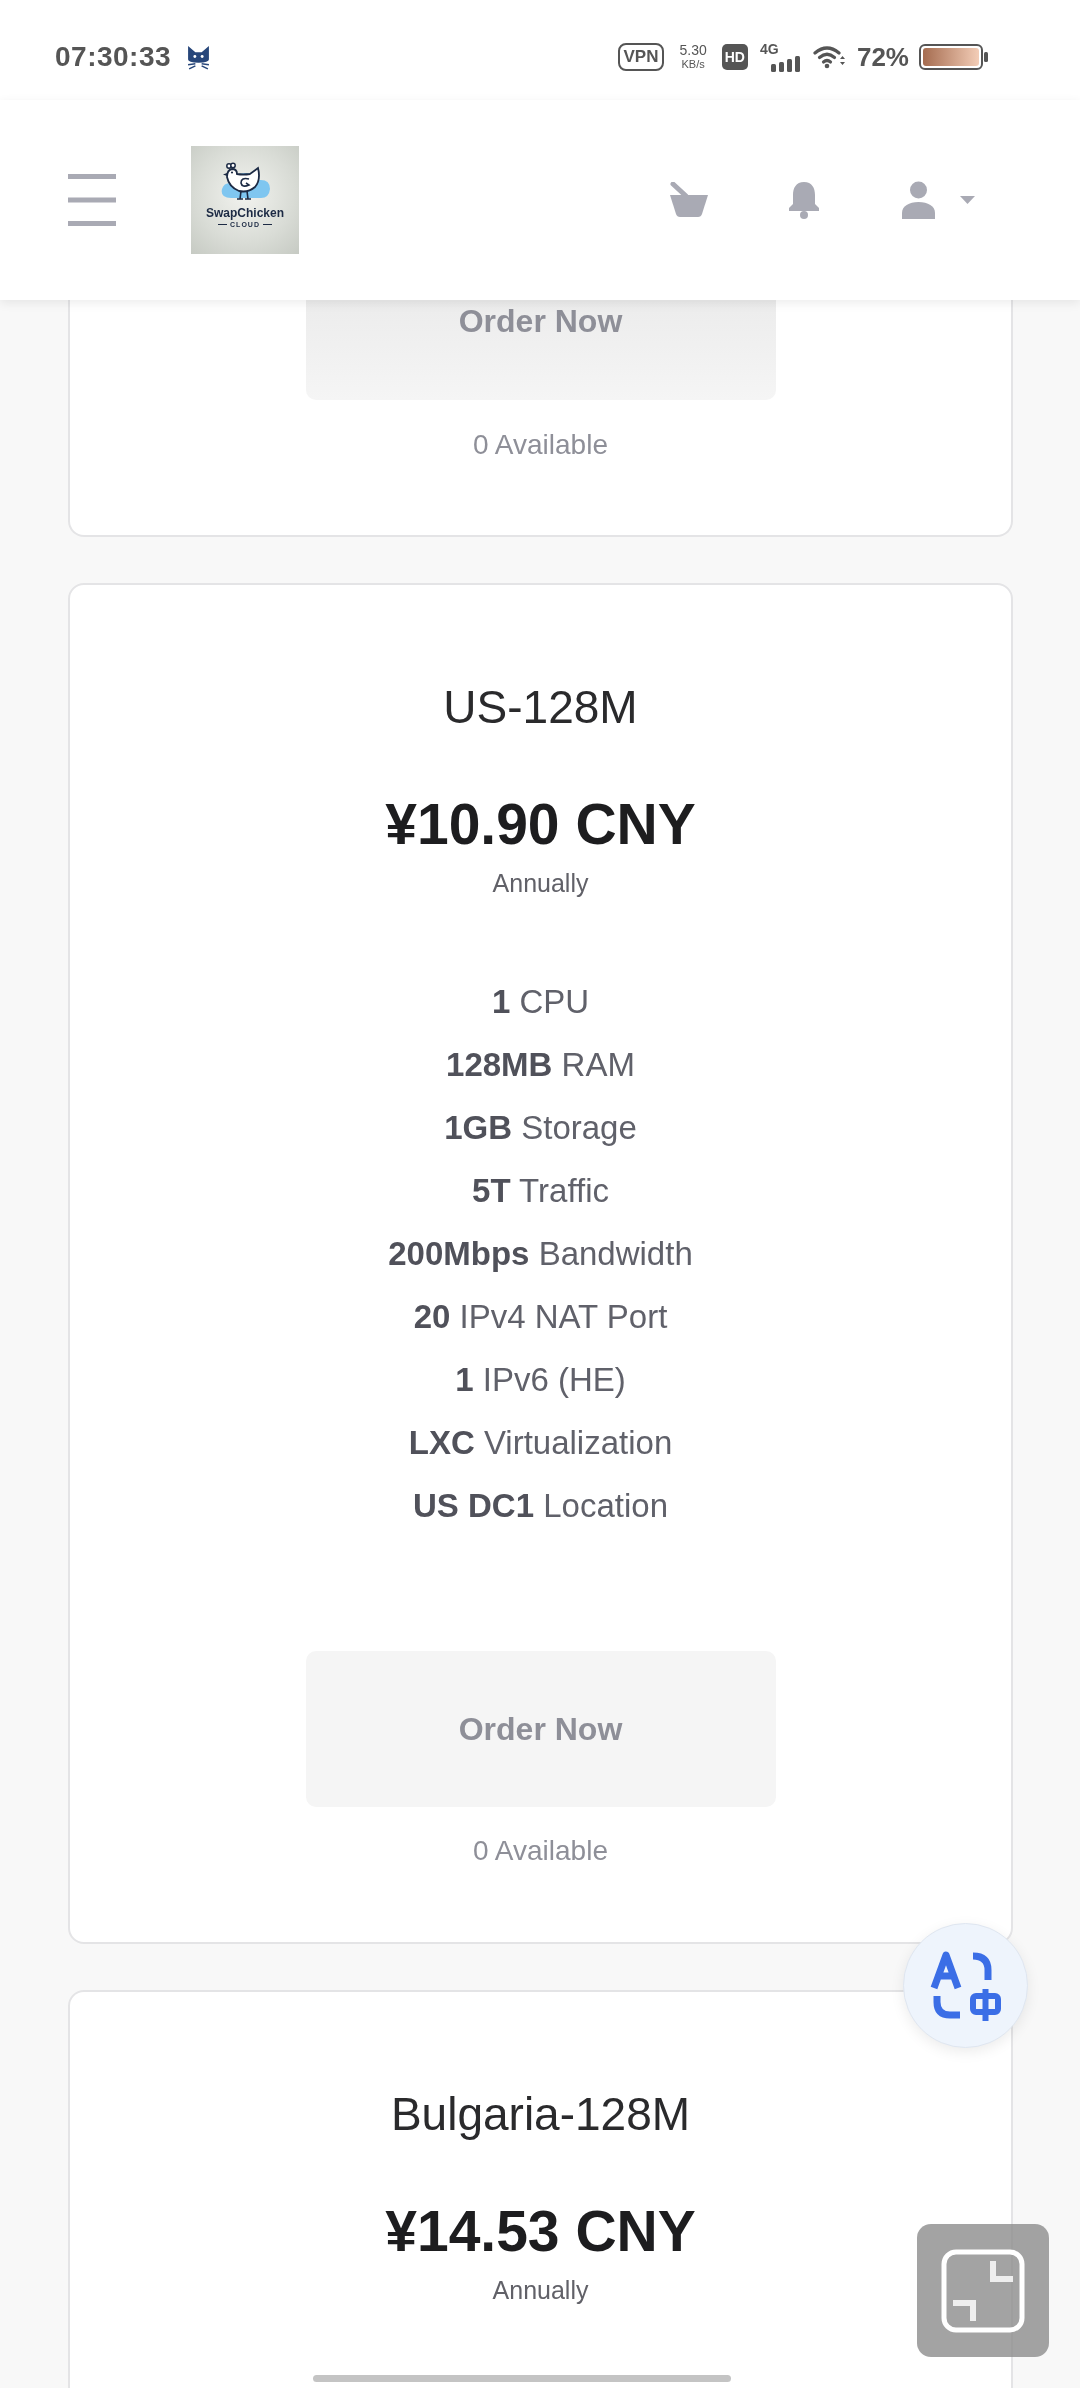  Describe the element at coordinates (540, 1065) in the screenshot. I see `feature-text: 128MB RAM` at that location.